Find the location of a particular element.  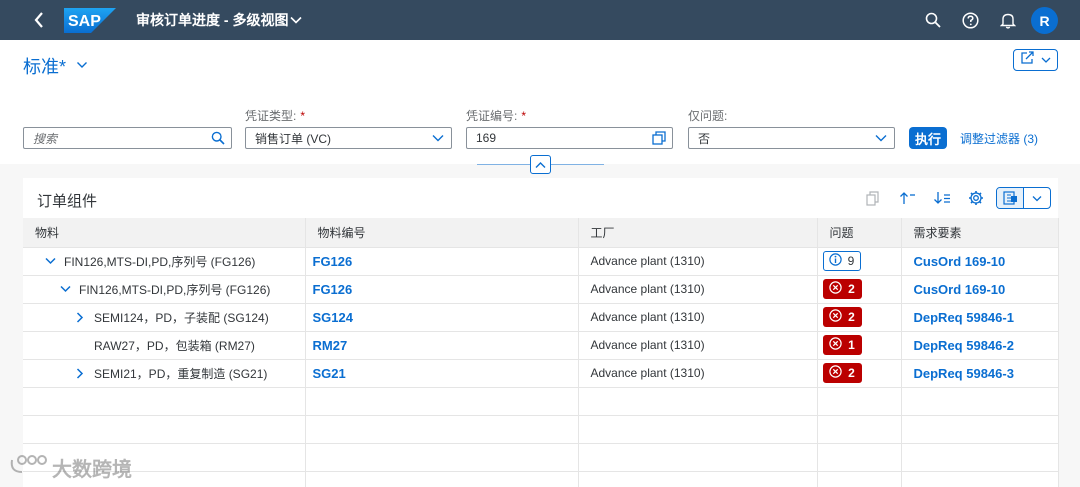

cell-issues: 2 is located at coordinates (859, 289).